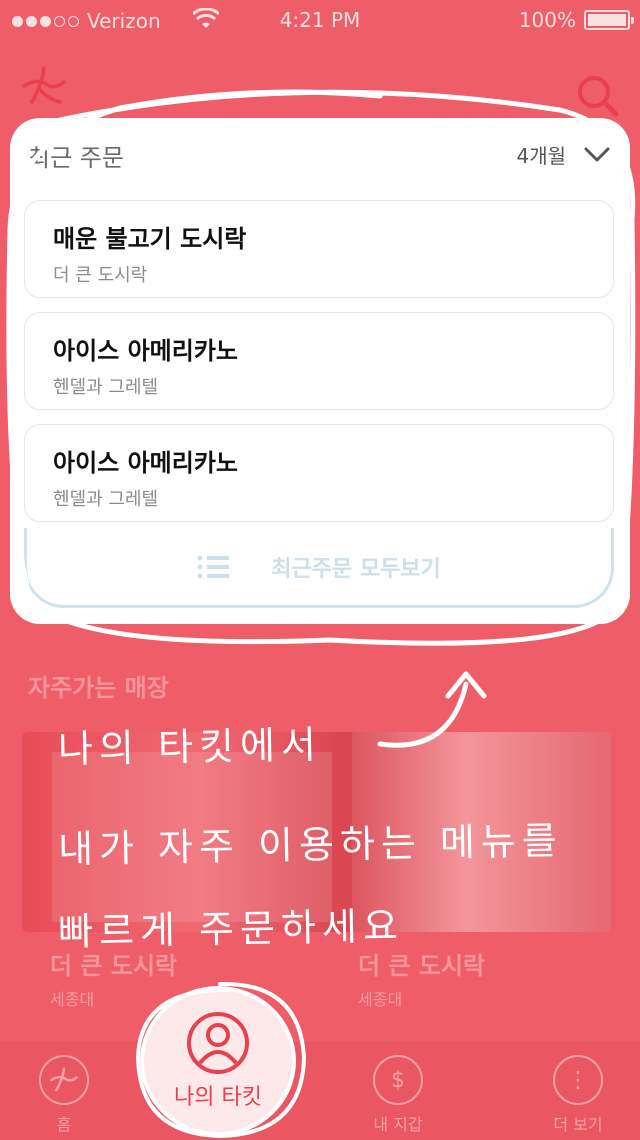  I want to click on tab-more: ⋮ 더 보기, so click(578, 1095).